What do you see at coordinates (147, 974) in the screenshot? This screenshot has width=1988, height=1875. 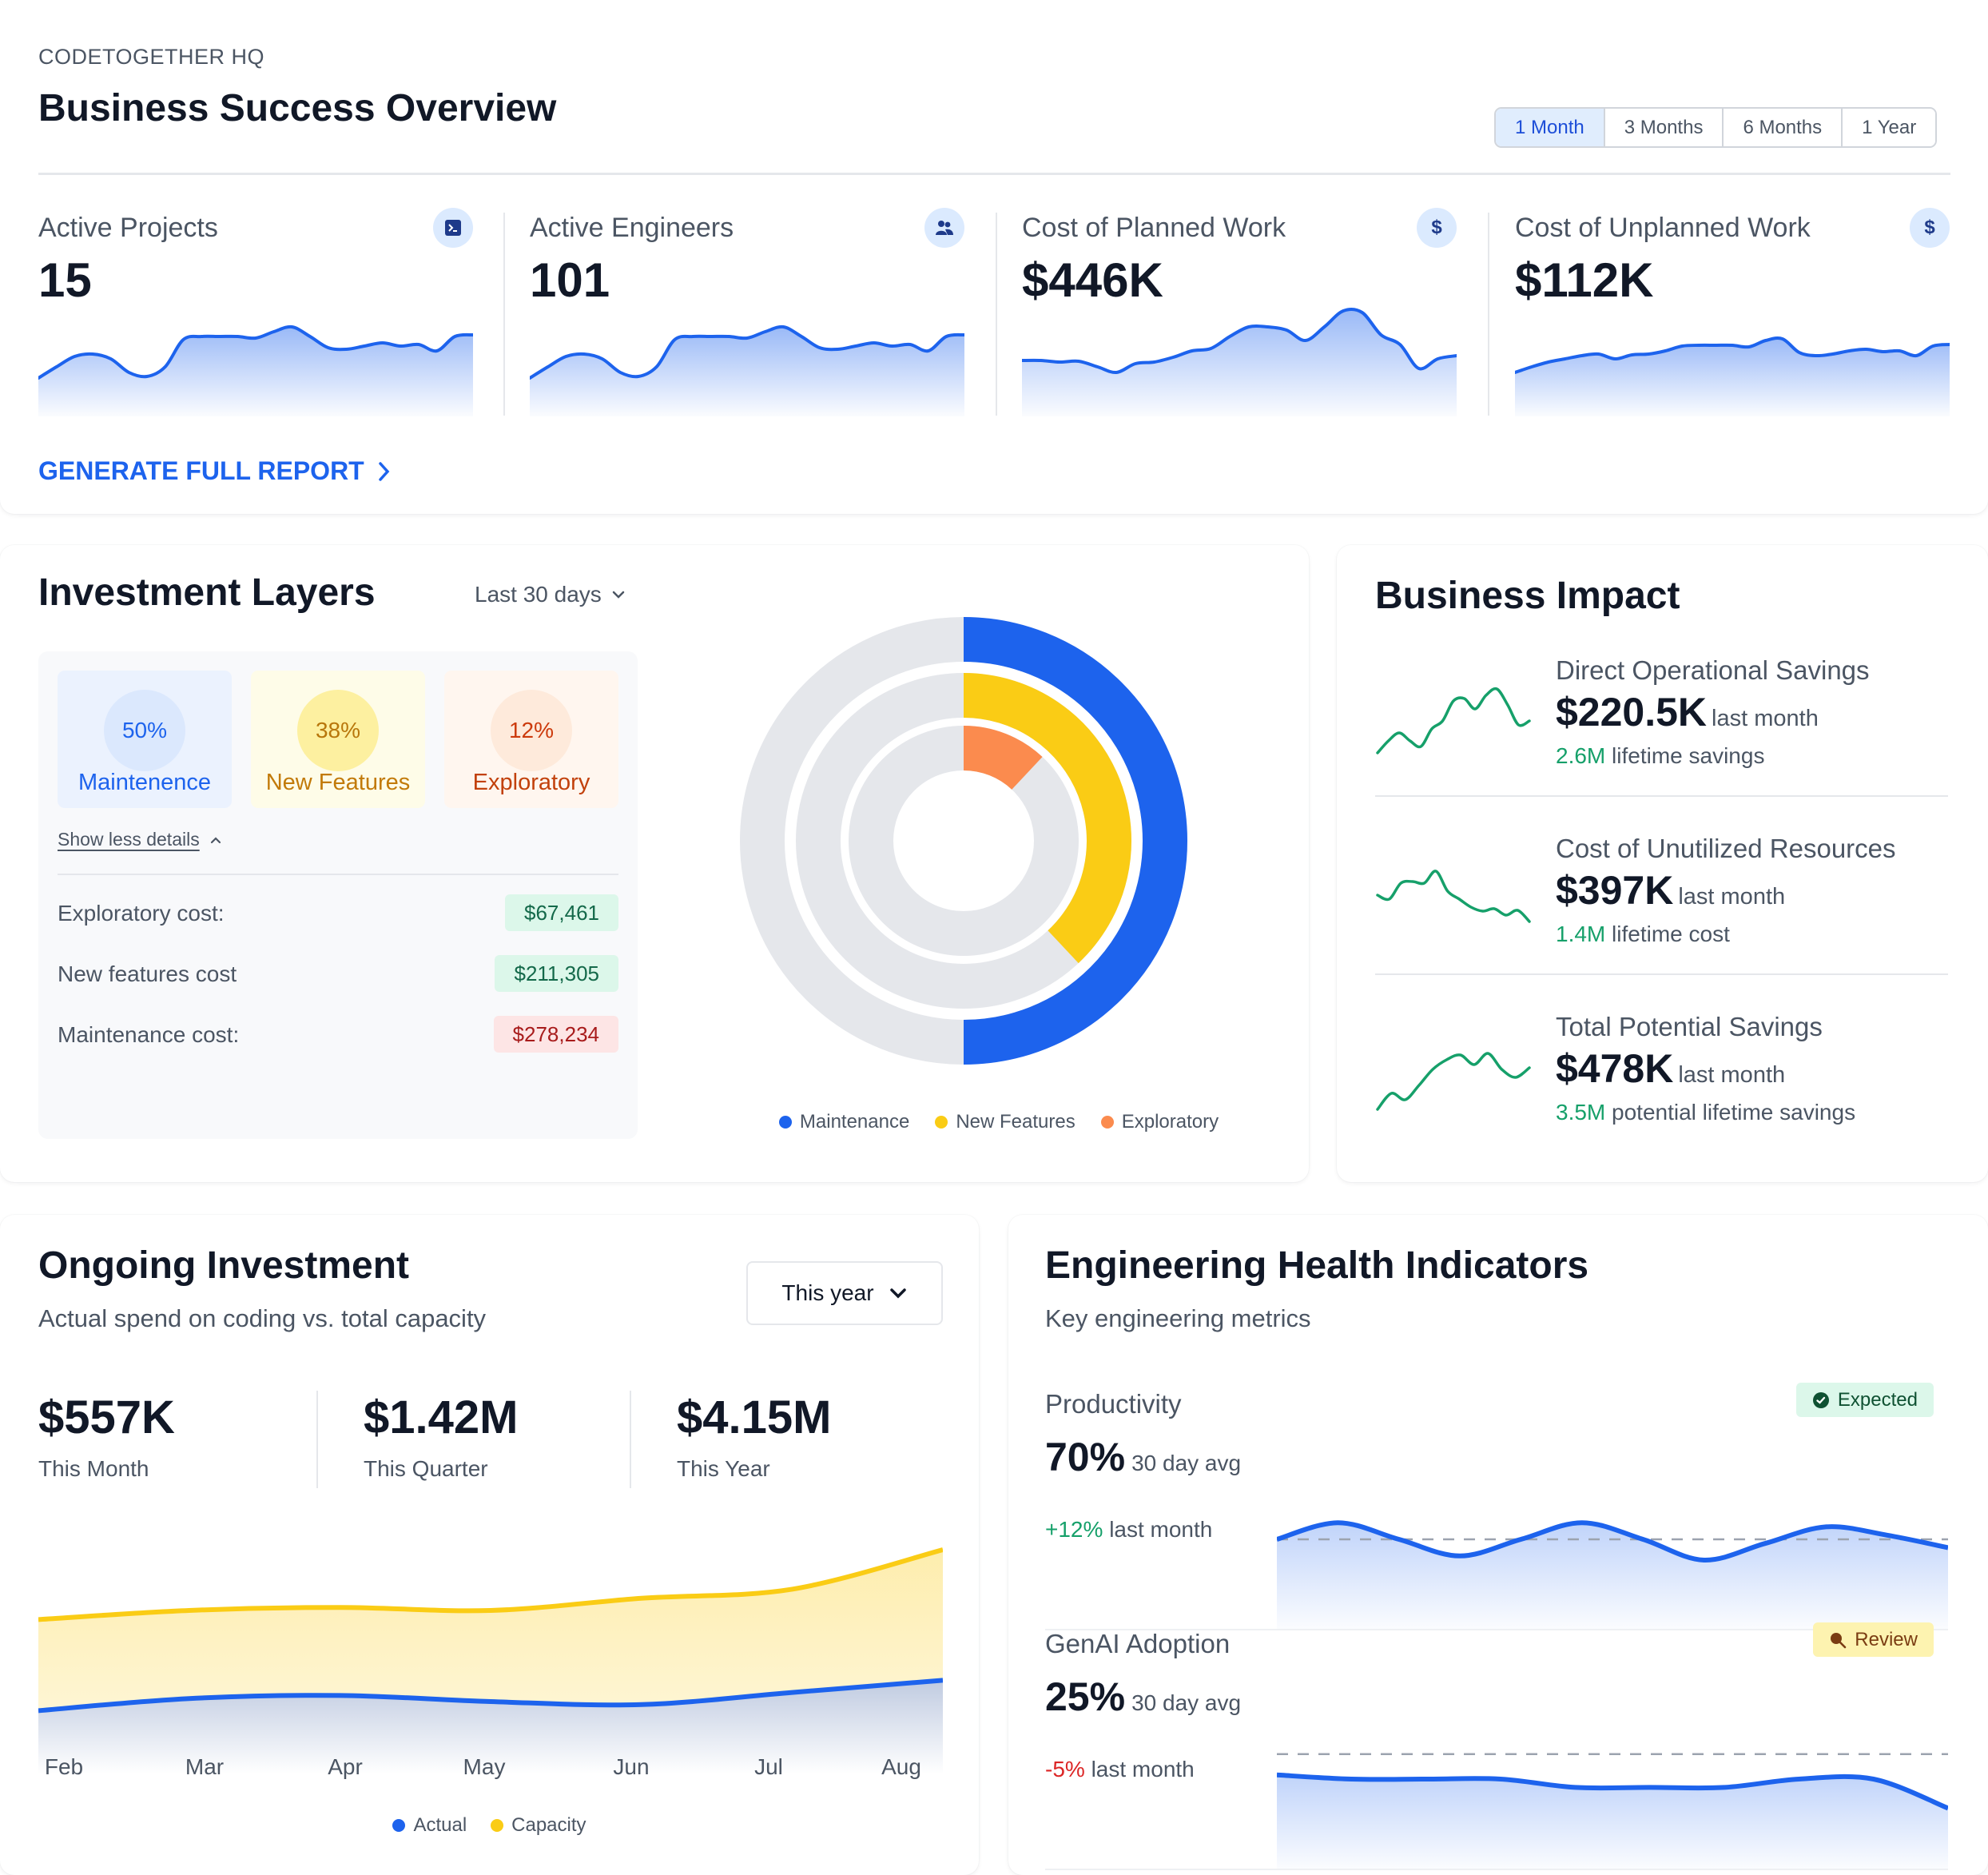 I see `cost-label: New features cost` at bounding box center [147, 974].